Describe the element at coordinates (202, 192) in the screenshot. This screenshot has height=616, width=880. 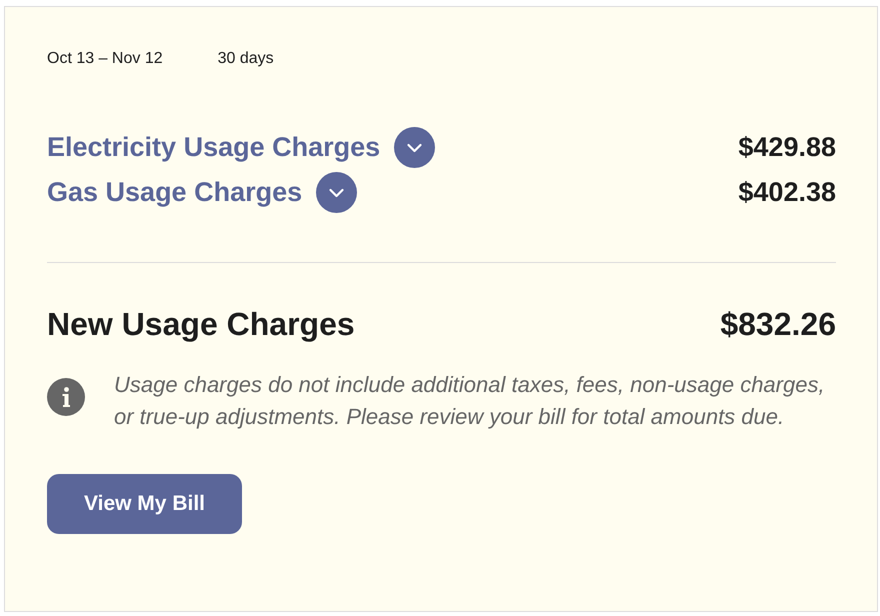
I see `charge-toggle: Gas Usage Charges` at that location.